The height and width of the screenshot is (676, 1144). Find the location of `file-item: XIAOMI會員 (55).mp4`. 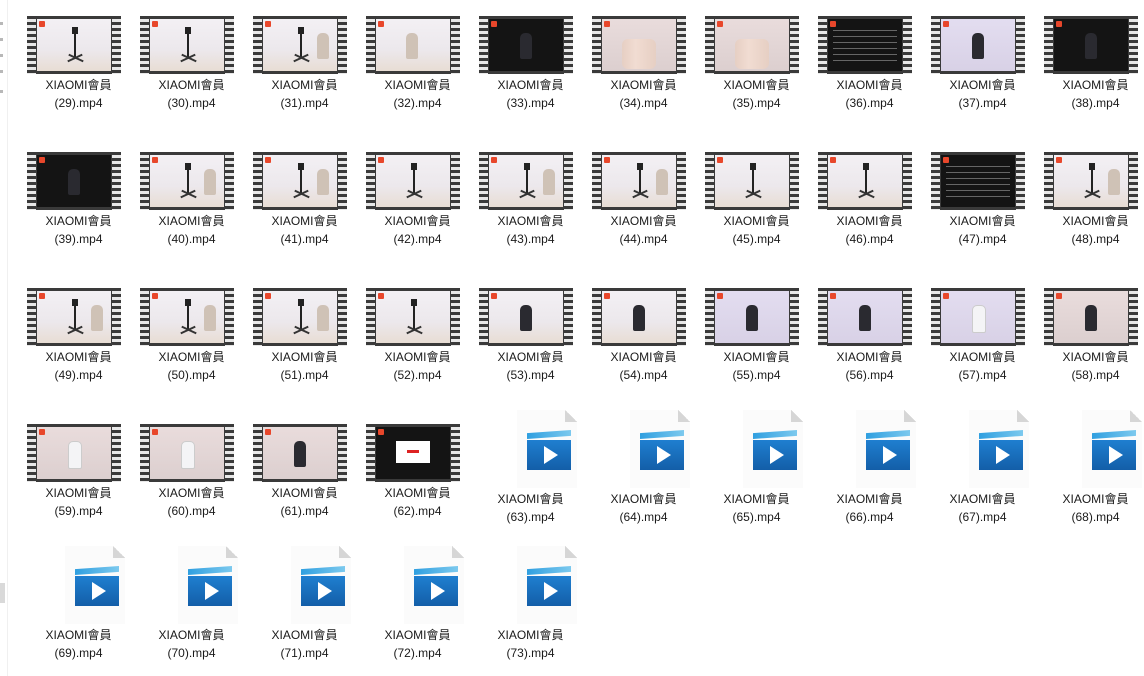

file-item: XIAOMI會員 (55).mp4 is located at coordinates (756, 347).